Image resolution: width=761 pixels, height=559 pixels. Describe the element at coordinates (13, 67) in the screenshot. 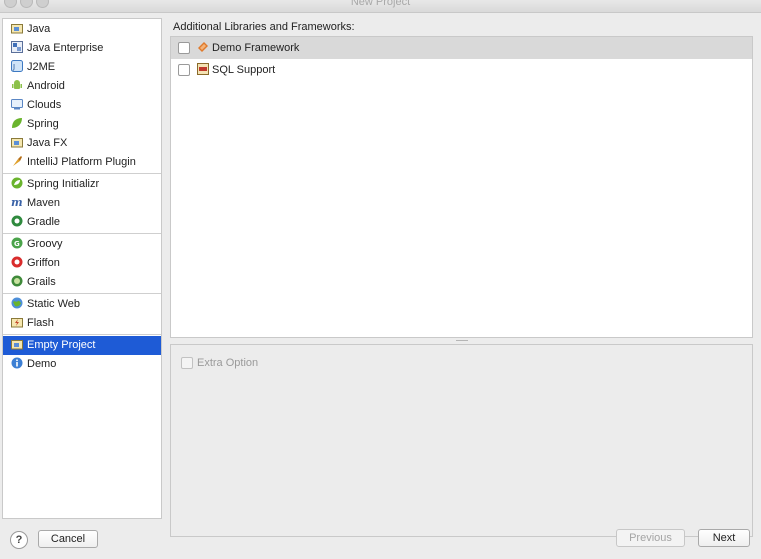

I see `svg-text: J` at that location.